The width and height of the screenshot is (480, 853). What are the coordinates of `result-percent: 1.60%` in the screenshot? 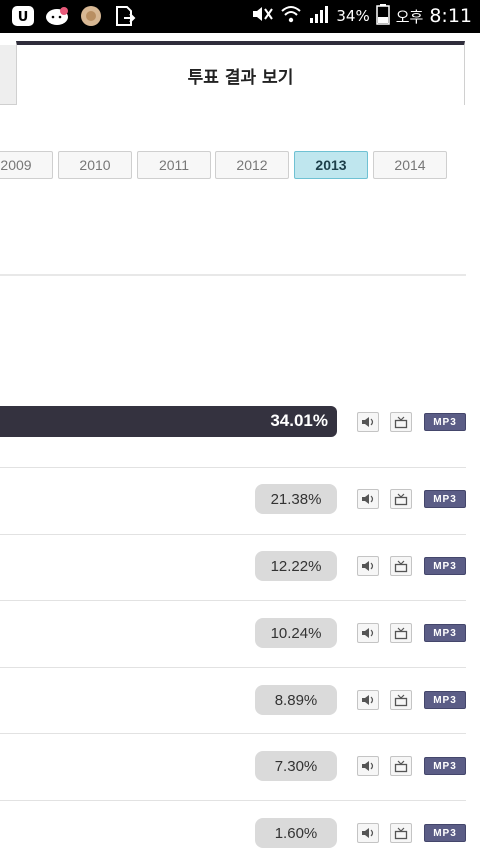 It's located at (296, 833).